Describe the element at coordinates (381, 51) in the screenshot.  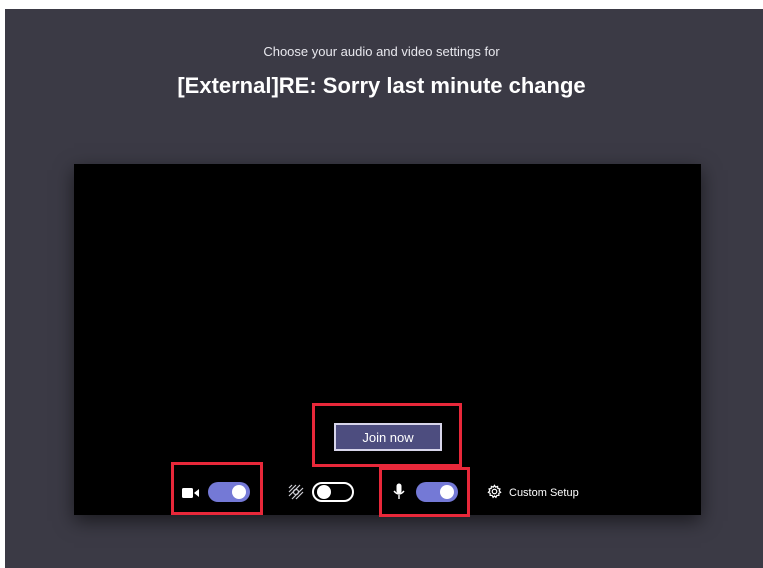
I see `settings-subtitle: Choose your audio and video settings for` at that location.